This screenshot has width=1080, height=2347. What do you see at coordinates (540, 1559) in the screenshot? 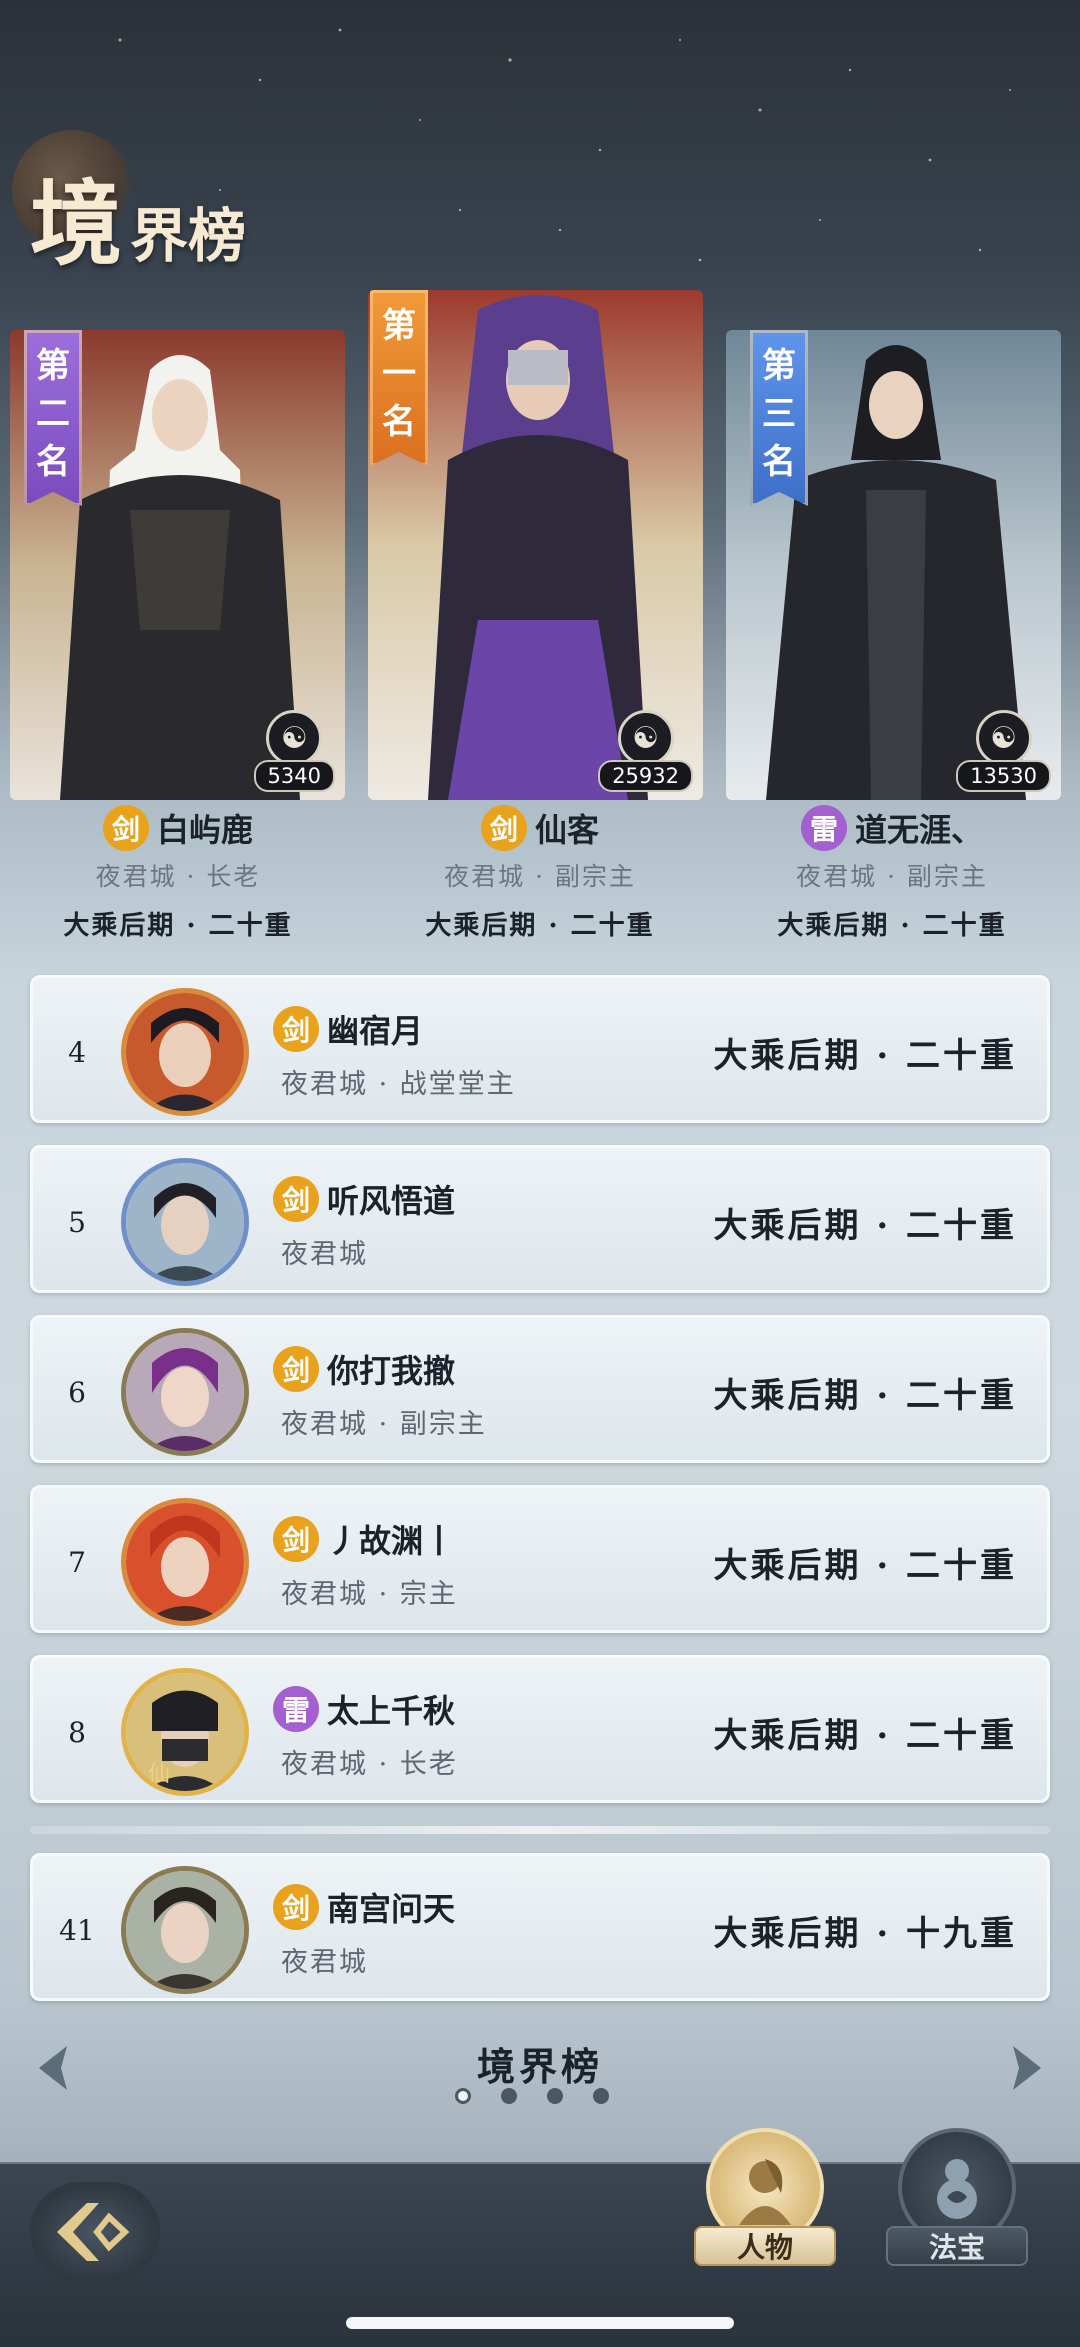
I see `ranking-row: 7 剑 丿故渊丨 夜君城 · 宗主 大乘后期 · 二十重` at bounding box center [540, 1559].